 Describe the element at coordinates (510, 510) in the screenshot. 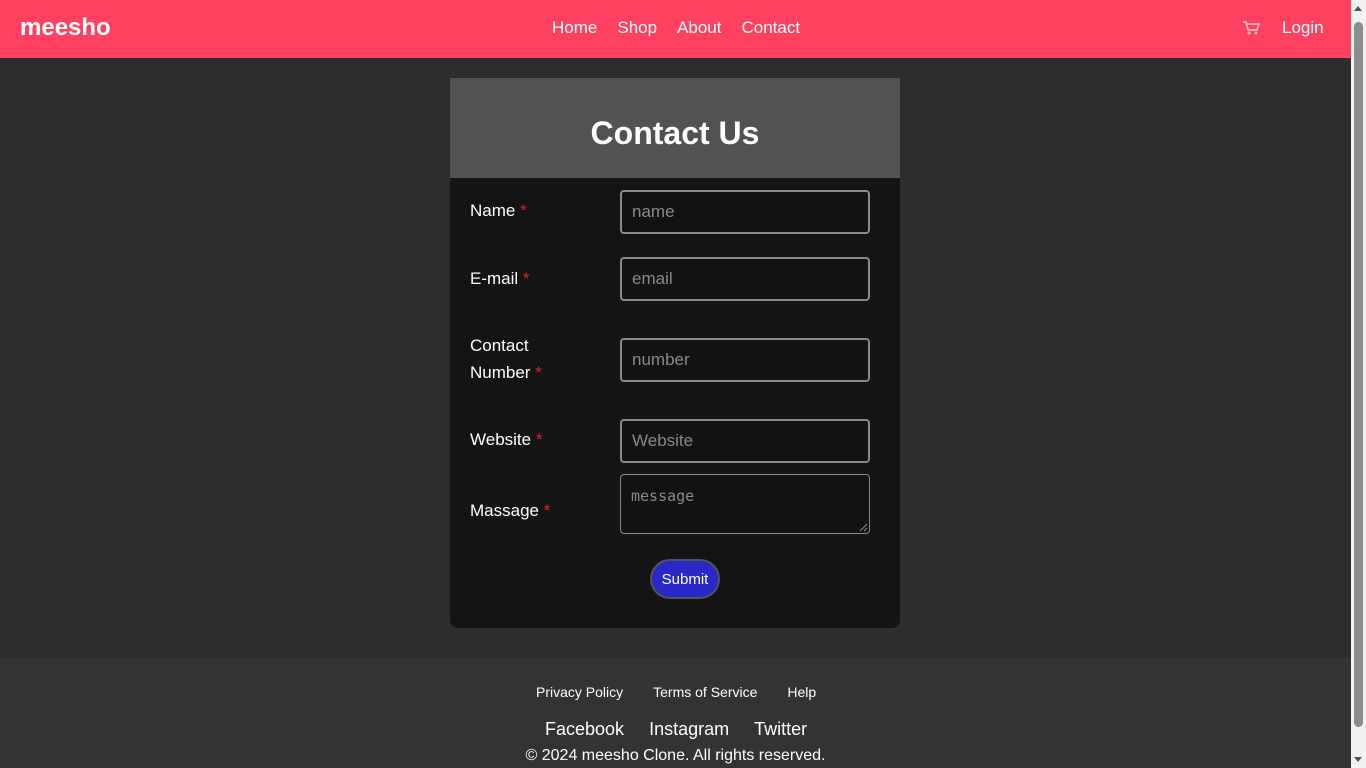

I see `message-label: Massage *` at that location.